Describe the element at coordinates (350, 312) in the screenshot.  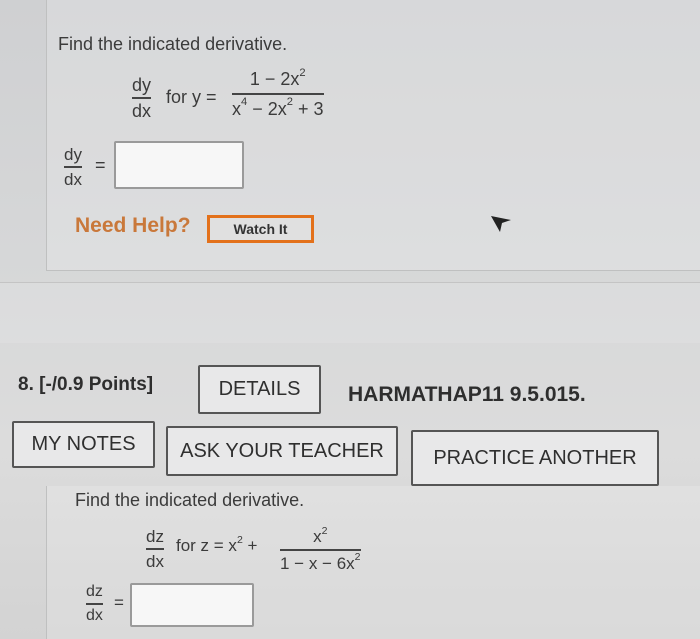
I see `question-8-header-band` at that location.